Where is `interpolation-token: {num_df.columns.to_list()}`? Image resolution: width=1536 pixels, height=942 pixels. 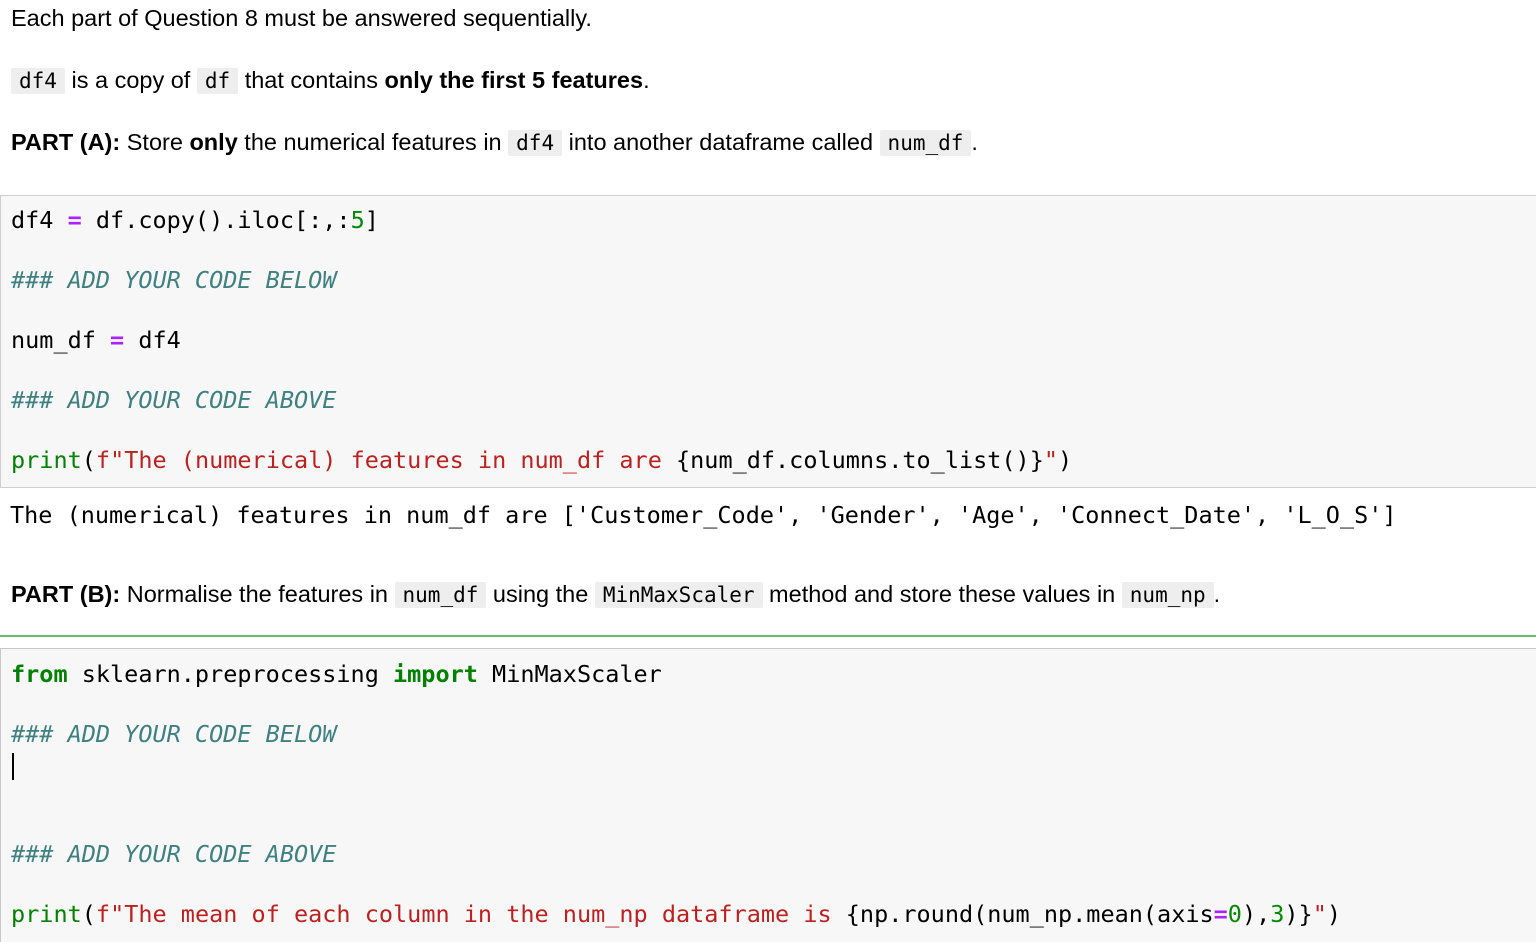
interpolation-token: {num_df.columns.to_list()} is located at coordinates (860, 460).